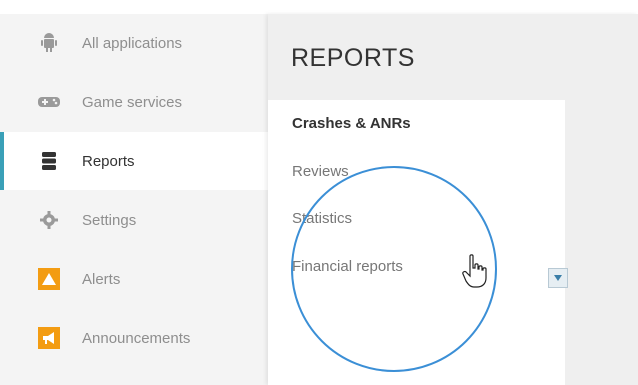 The height and width of the screenshot is (385, 638). Describe the element at coordinates (134, 279) in the screenshot. I see `sidebar-item-alerts: Alerts` at that location.